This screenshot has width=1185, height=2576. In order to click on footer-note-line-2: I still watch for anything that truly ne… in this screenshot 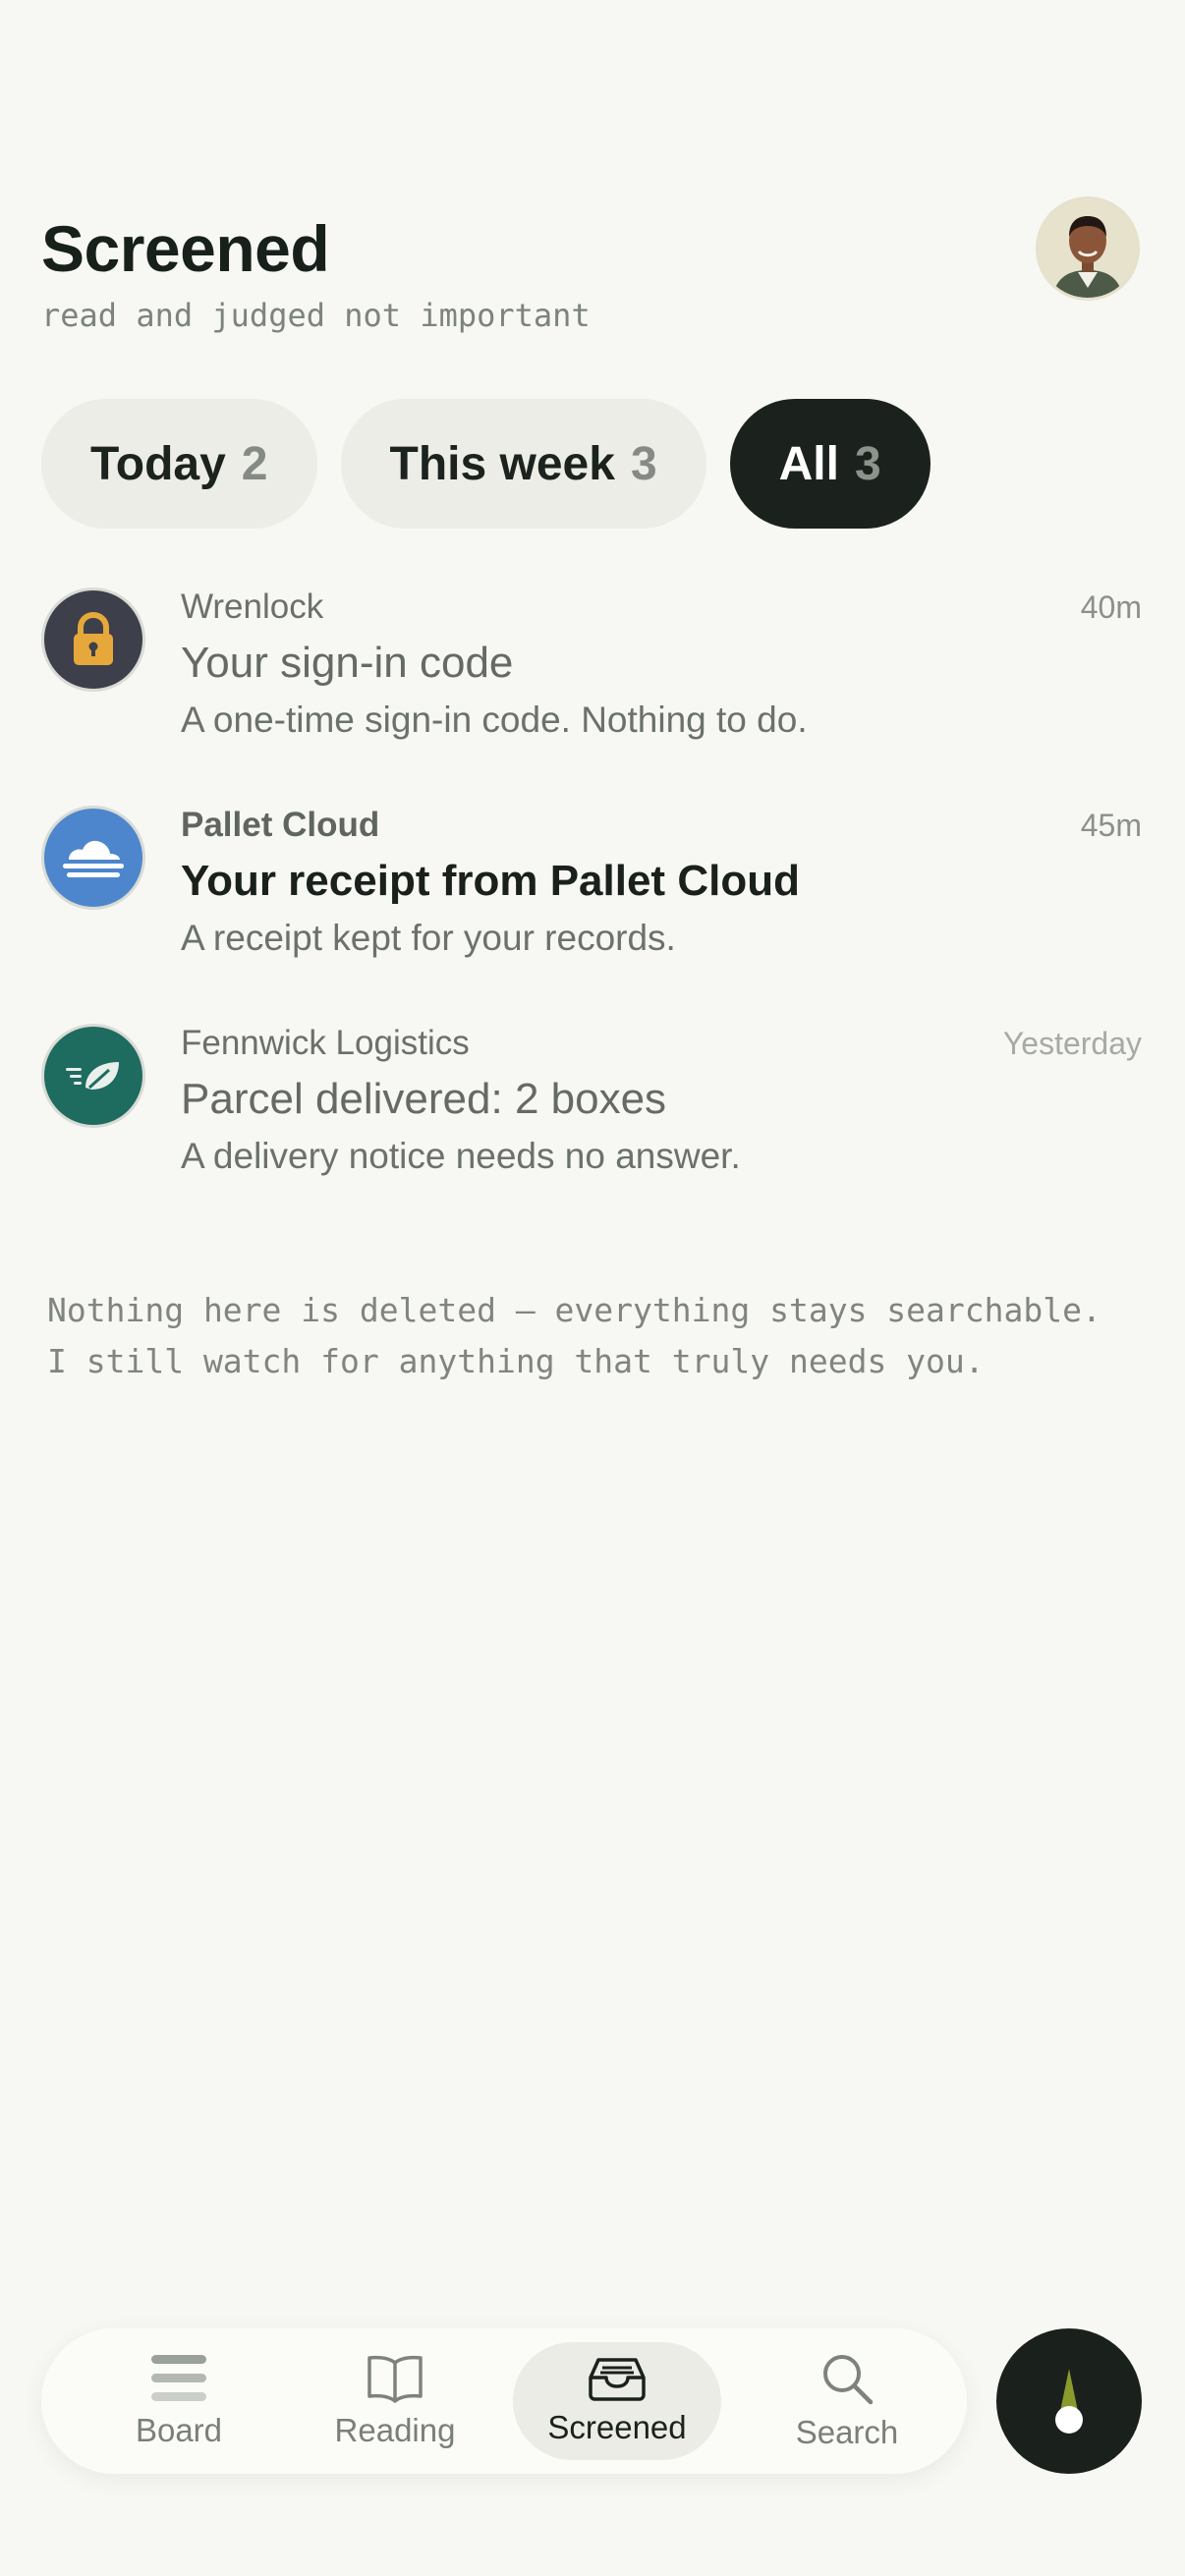, I will do `click(516, 1361)`.